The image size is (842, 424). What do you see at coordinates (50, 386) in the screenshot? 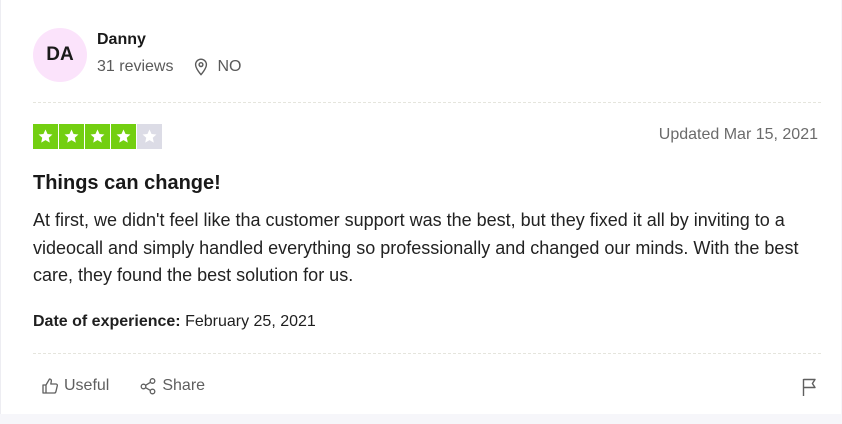
I see `thumbs-up-icon` at bounding box center [50, 386].